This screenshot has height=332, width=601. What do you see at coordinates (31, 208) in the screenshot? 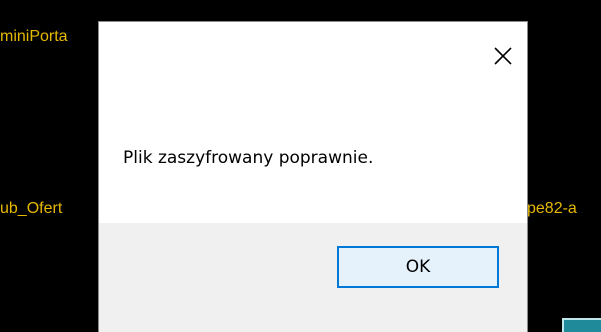
I see `background-file-label-left: ub_Ofert` at bounding box center [31, 208].